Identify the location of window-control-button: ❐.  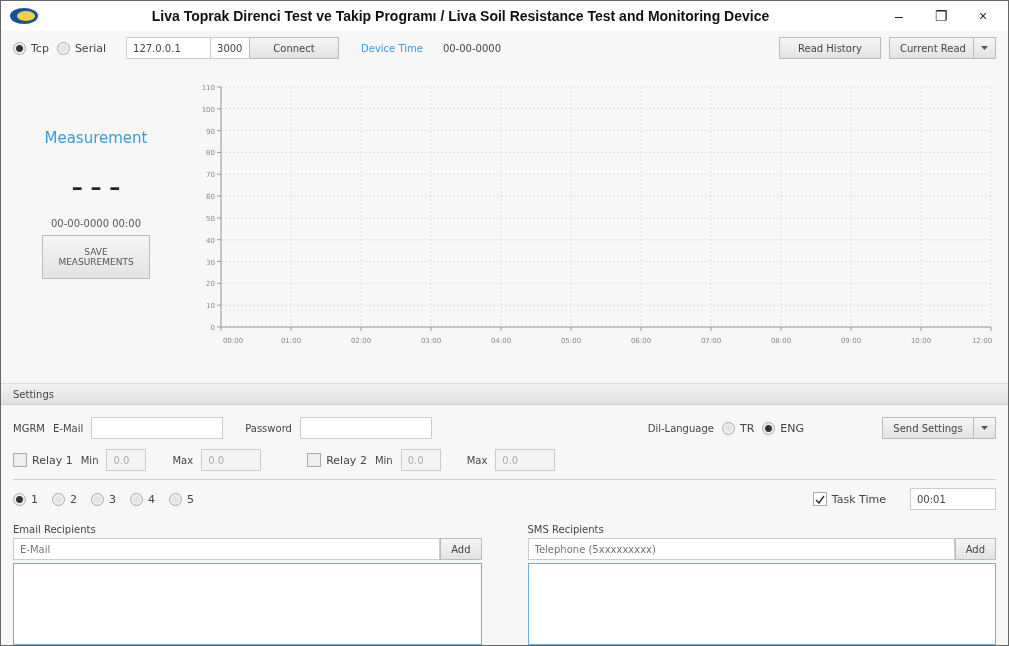
(941, 16).